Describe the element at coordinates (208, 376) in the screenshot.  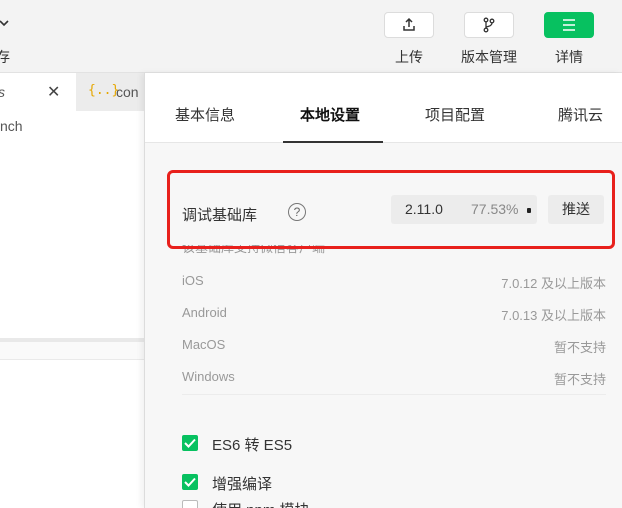
I see `platform-name: Windows` at that location.